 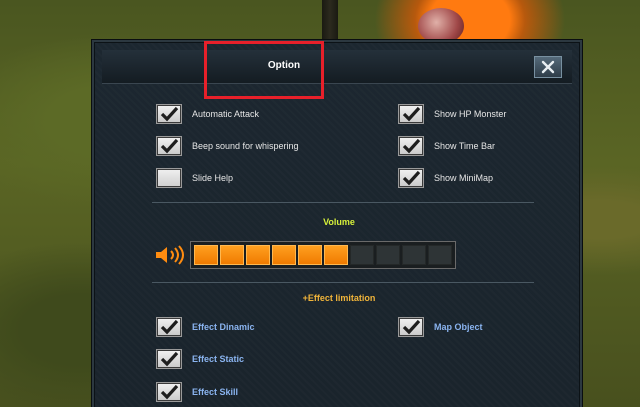 I want to click on title-bar, so click(x=337, y=67).